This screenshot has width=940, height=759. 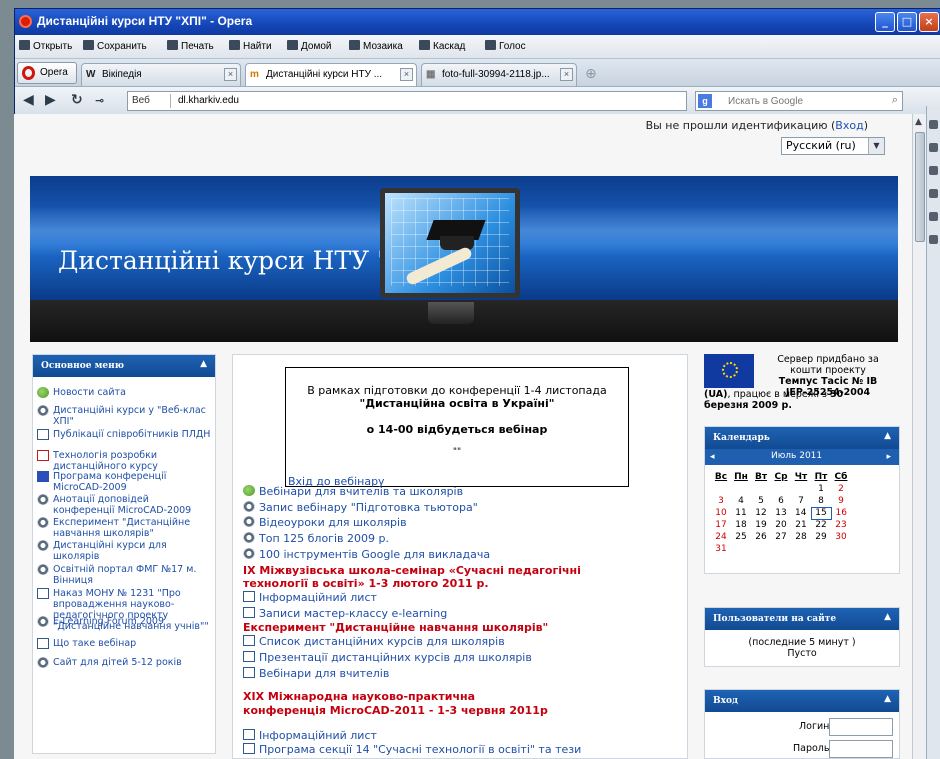 What do you see at coordinates (82, 366) in the screenshot?
I see `main-menu-title: Основное меню` at bounding box center [82, 366].